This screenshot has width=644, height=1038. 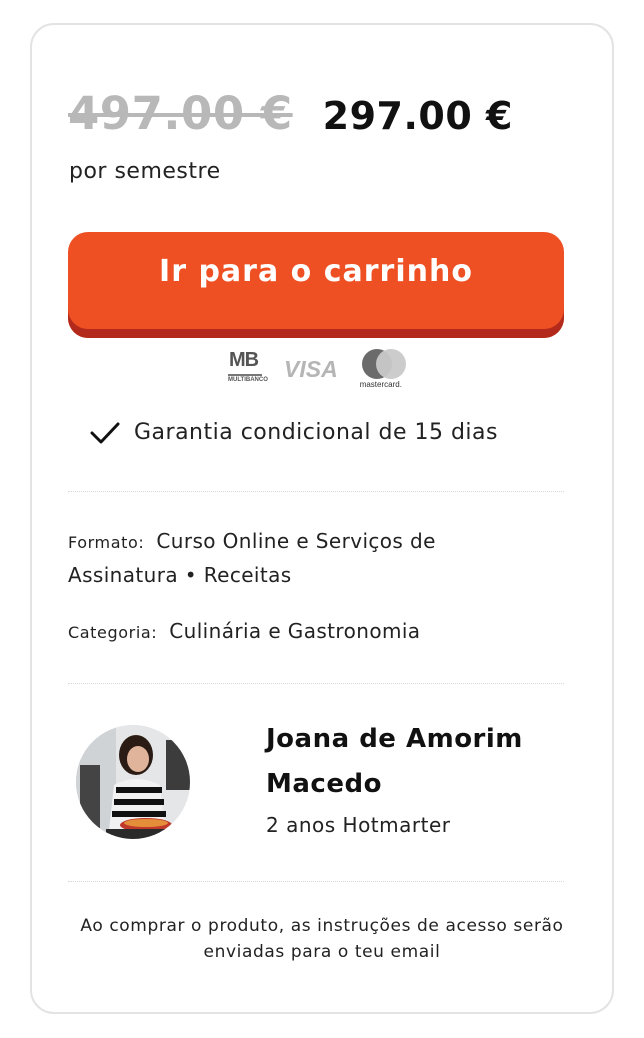 What do you see at coordinates (113, 632) in the screenshot?
I see `category-label: Categoria:` at bounding box center [113, 632].